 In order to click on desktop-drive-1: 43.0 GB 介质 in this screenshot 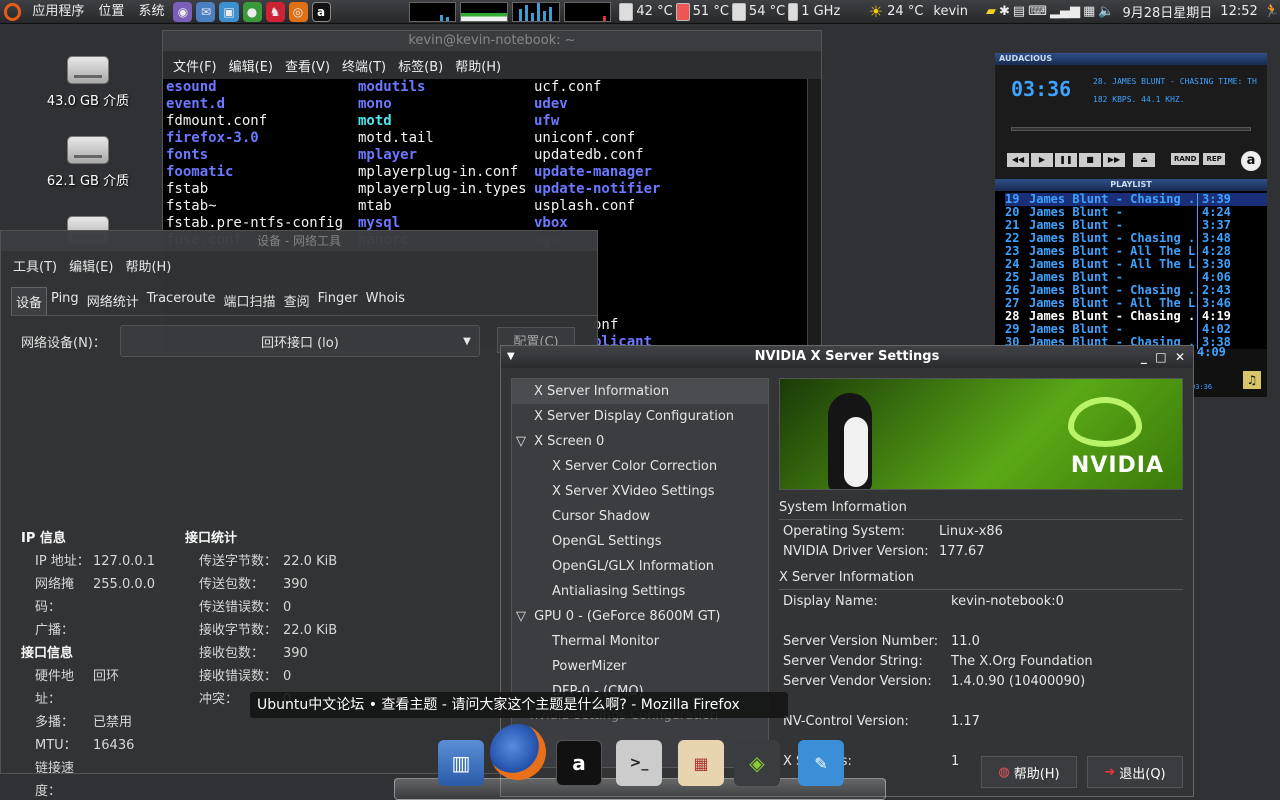, I will do `click(88, 82)`.